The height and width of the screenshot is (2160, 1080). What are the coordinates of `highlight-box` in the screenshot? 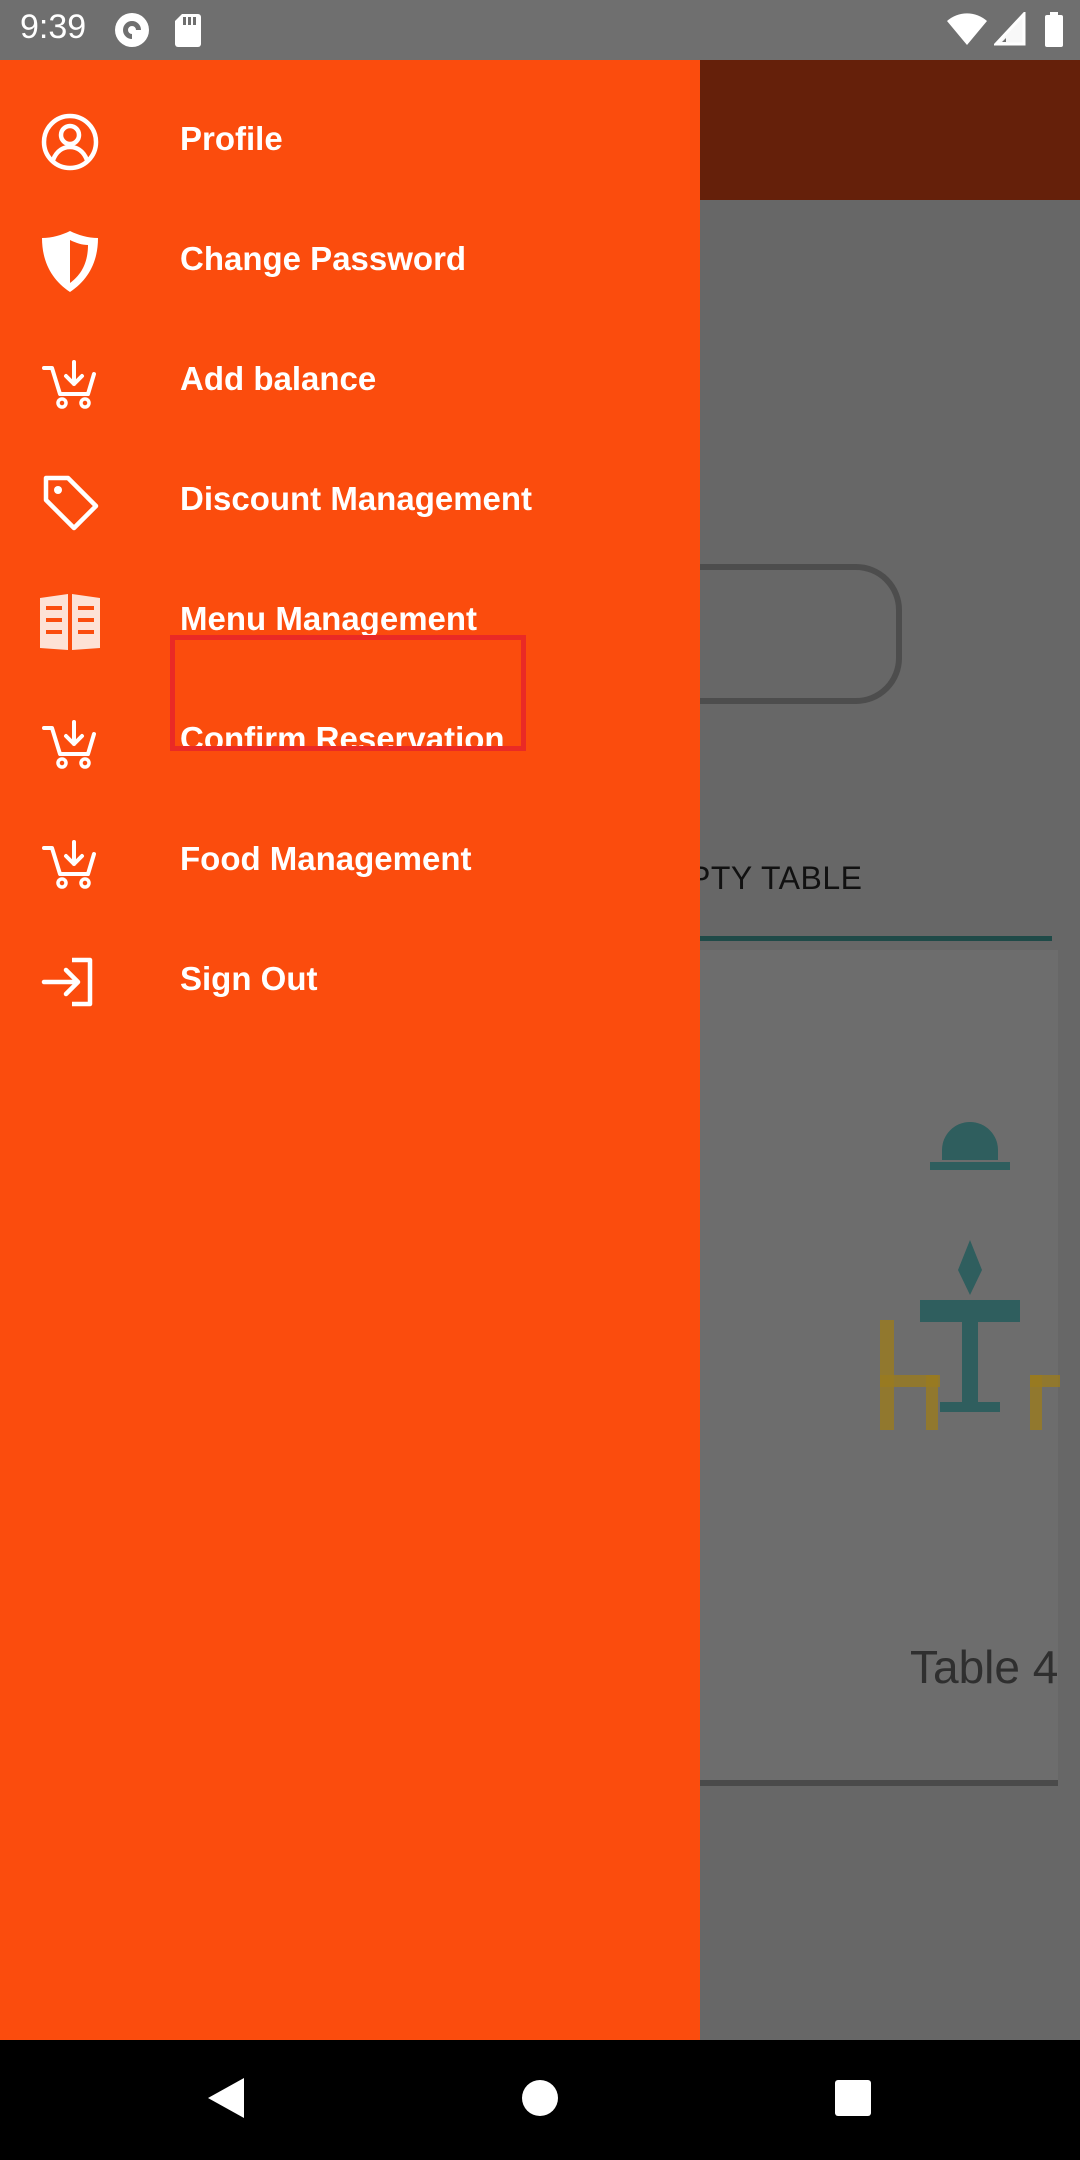 It's located at (348, 693).